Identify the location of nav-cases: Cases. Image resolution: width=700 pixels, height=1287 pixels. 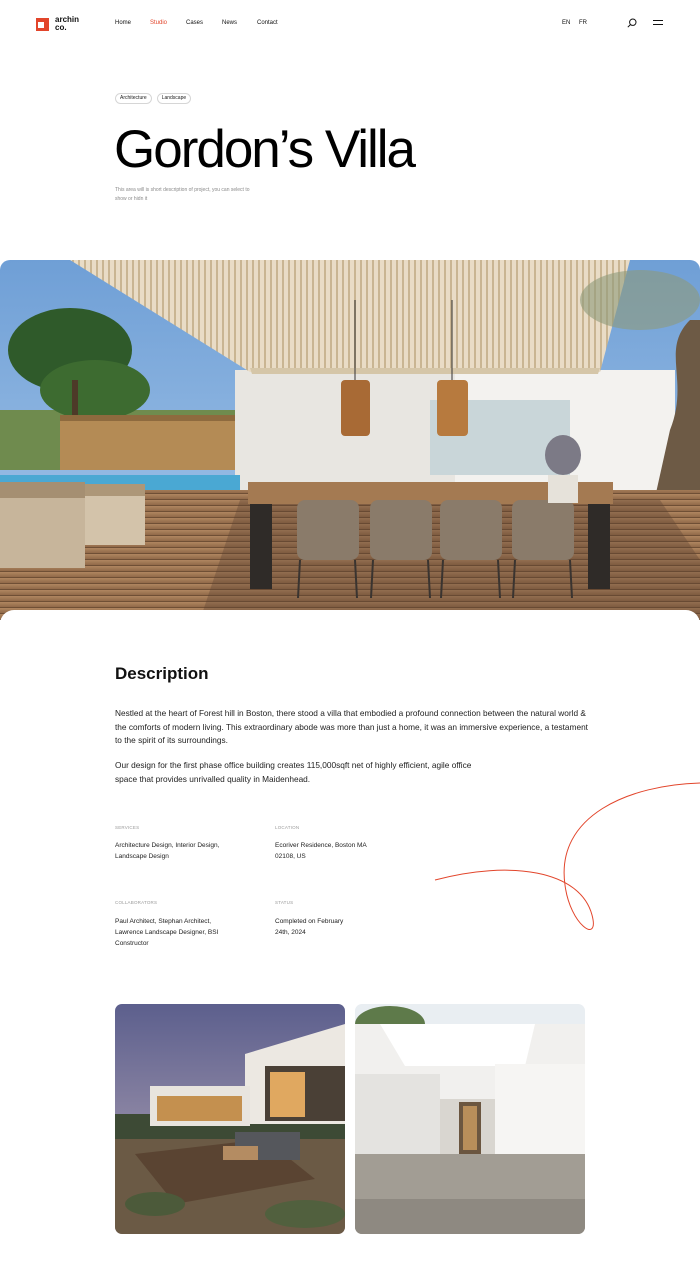
(204, 23).